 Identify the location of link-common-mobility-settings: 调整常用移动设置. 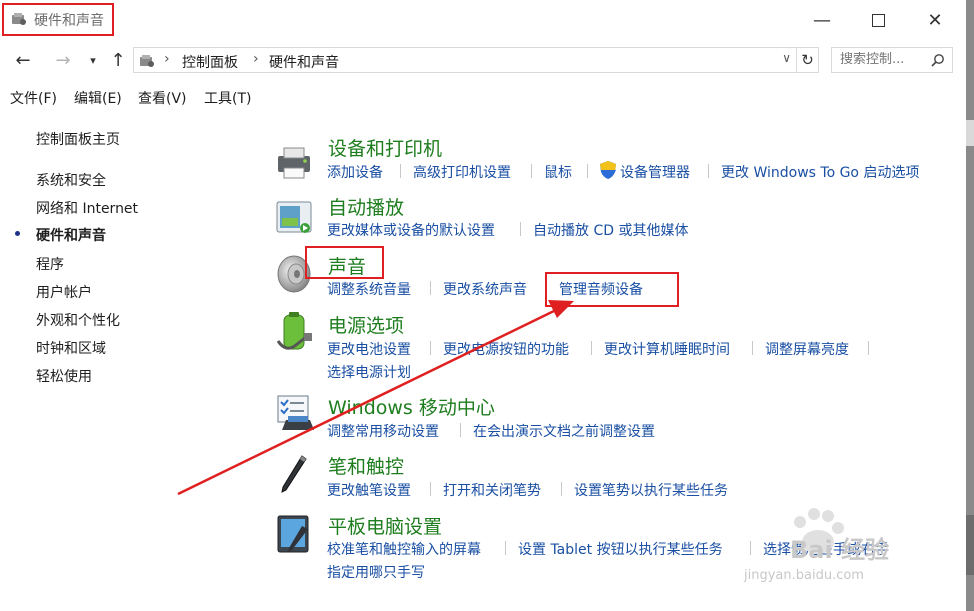
(383, 431).